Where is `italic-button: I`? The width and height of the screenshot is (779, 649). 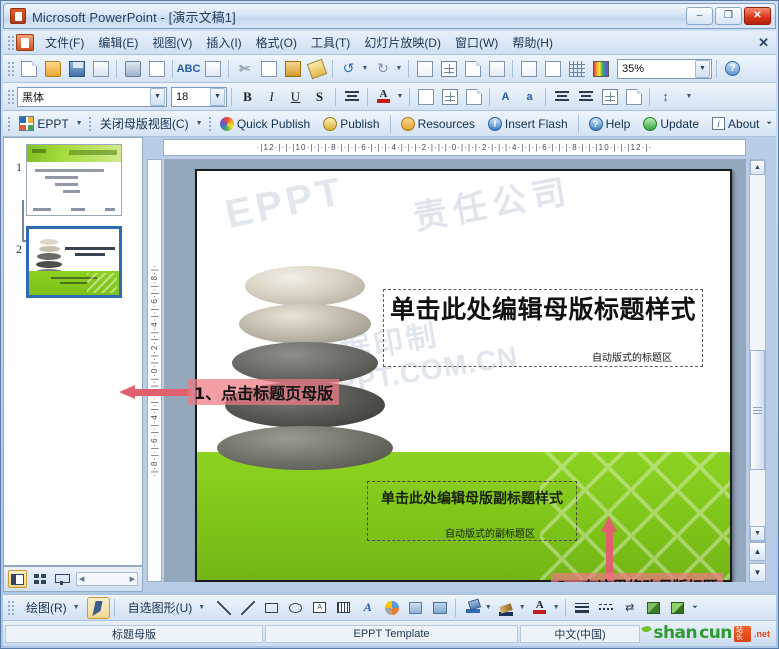
italic-button: I is located at coordinates (271, 97).